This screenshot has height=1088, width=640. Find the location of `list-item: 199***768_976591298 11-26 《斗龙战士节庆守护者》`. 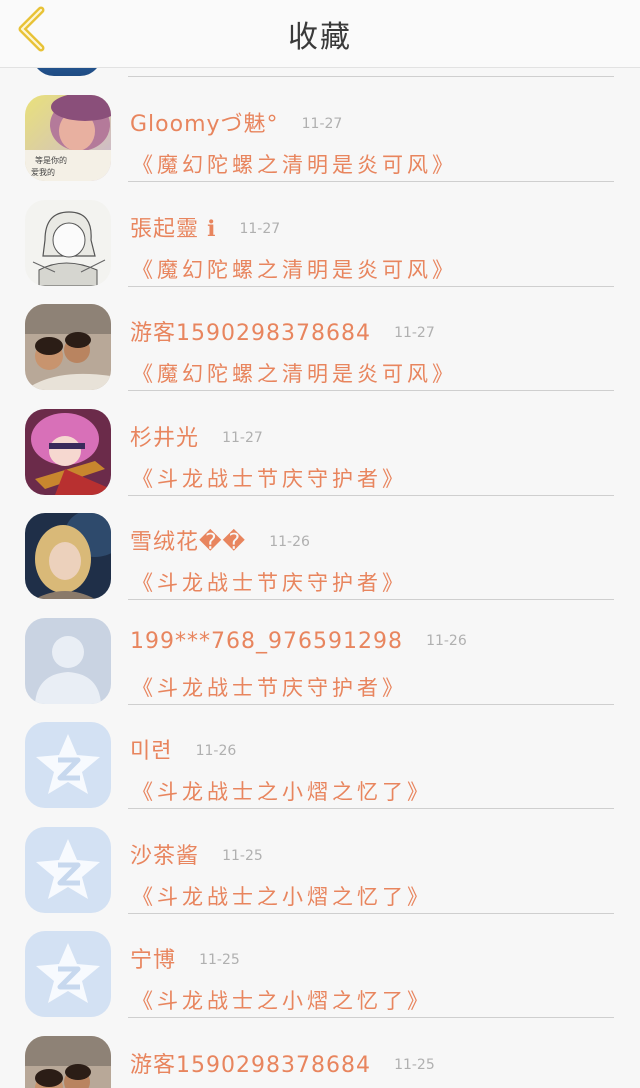

list-item: 199***768_976591298 11-26 《斗龙战士节庆守护者》 is located at coordinates (320, 648).